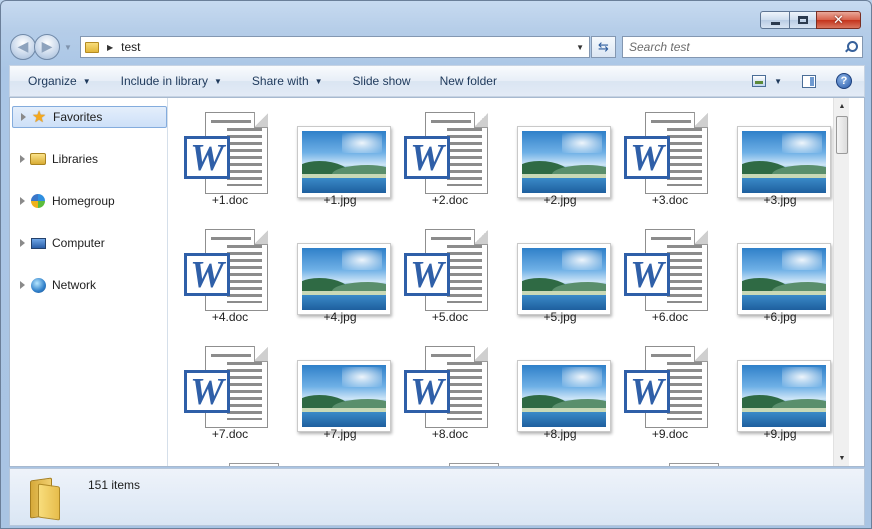 The width and height of the screenshot is (872, 529). Describe the element at coordinates (841, 282) in the screenshot. I see `vertical-scrollbar: ▲ ▼` at that location.